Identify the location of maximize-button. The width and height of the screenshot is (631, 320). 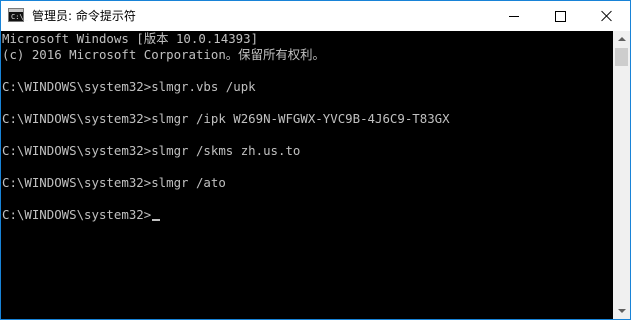
(560, 16).